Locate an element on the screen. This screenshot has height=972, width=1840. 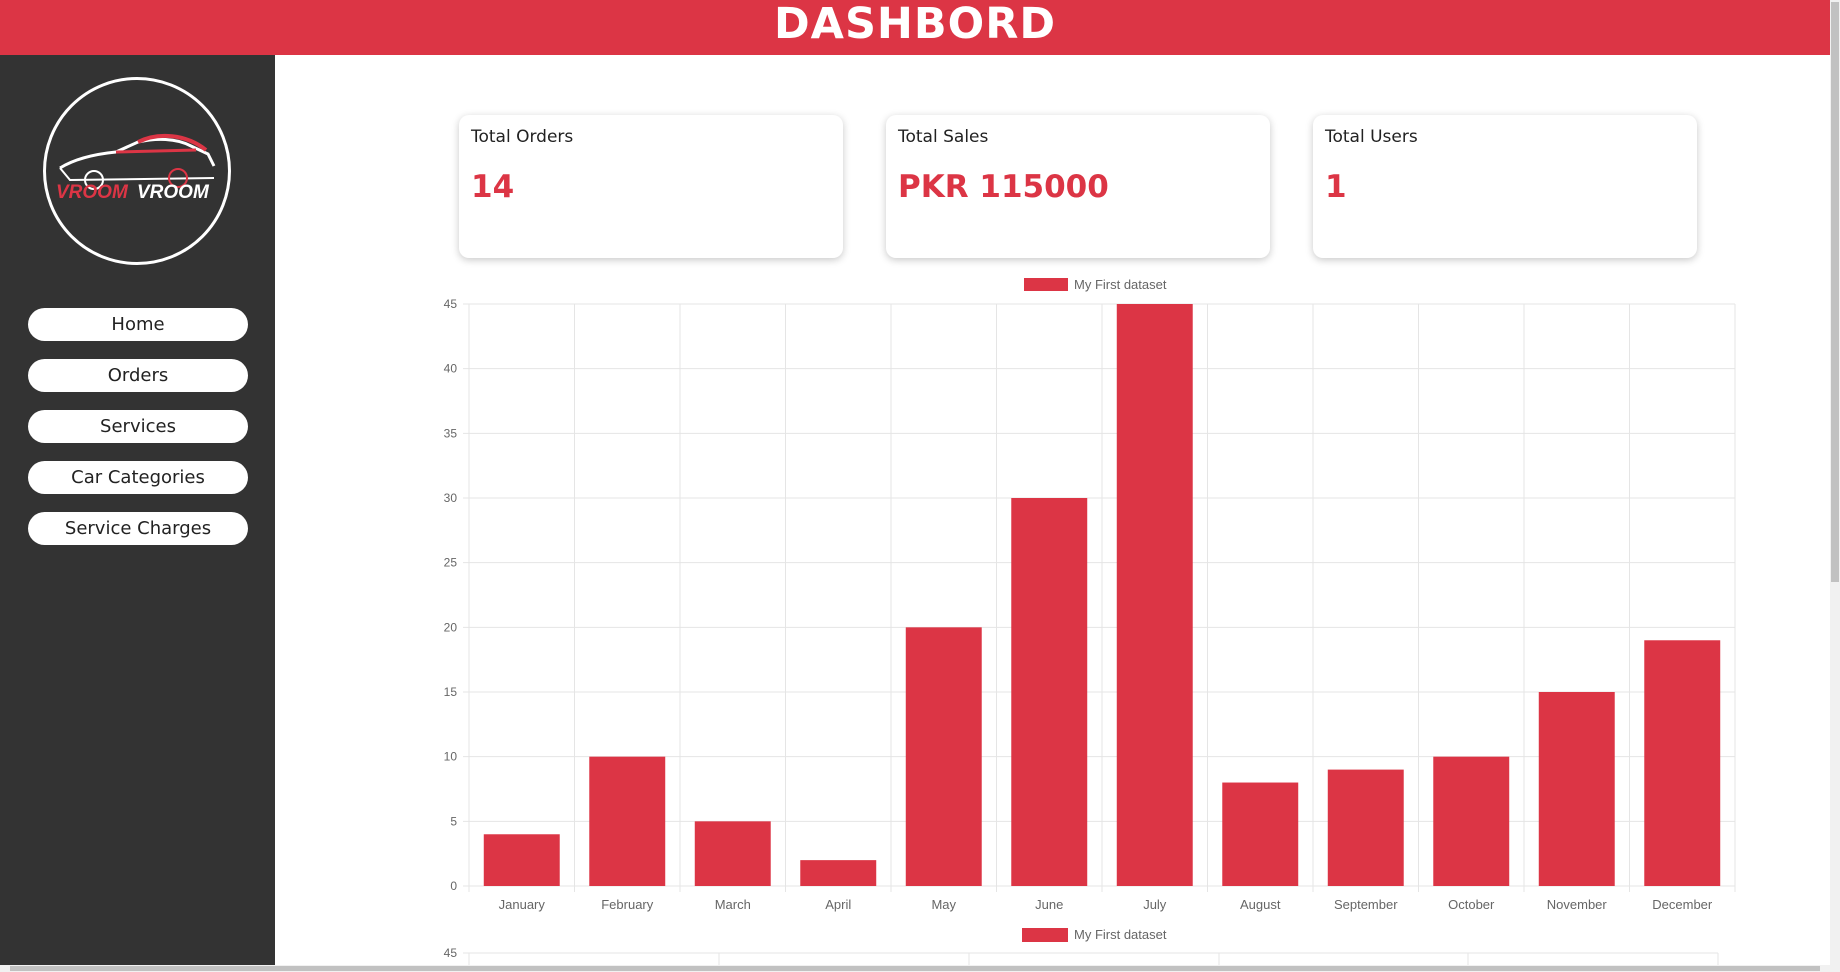
brand-logo: VROOM VROOM is located at coordinates (137, 171).